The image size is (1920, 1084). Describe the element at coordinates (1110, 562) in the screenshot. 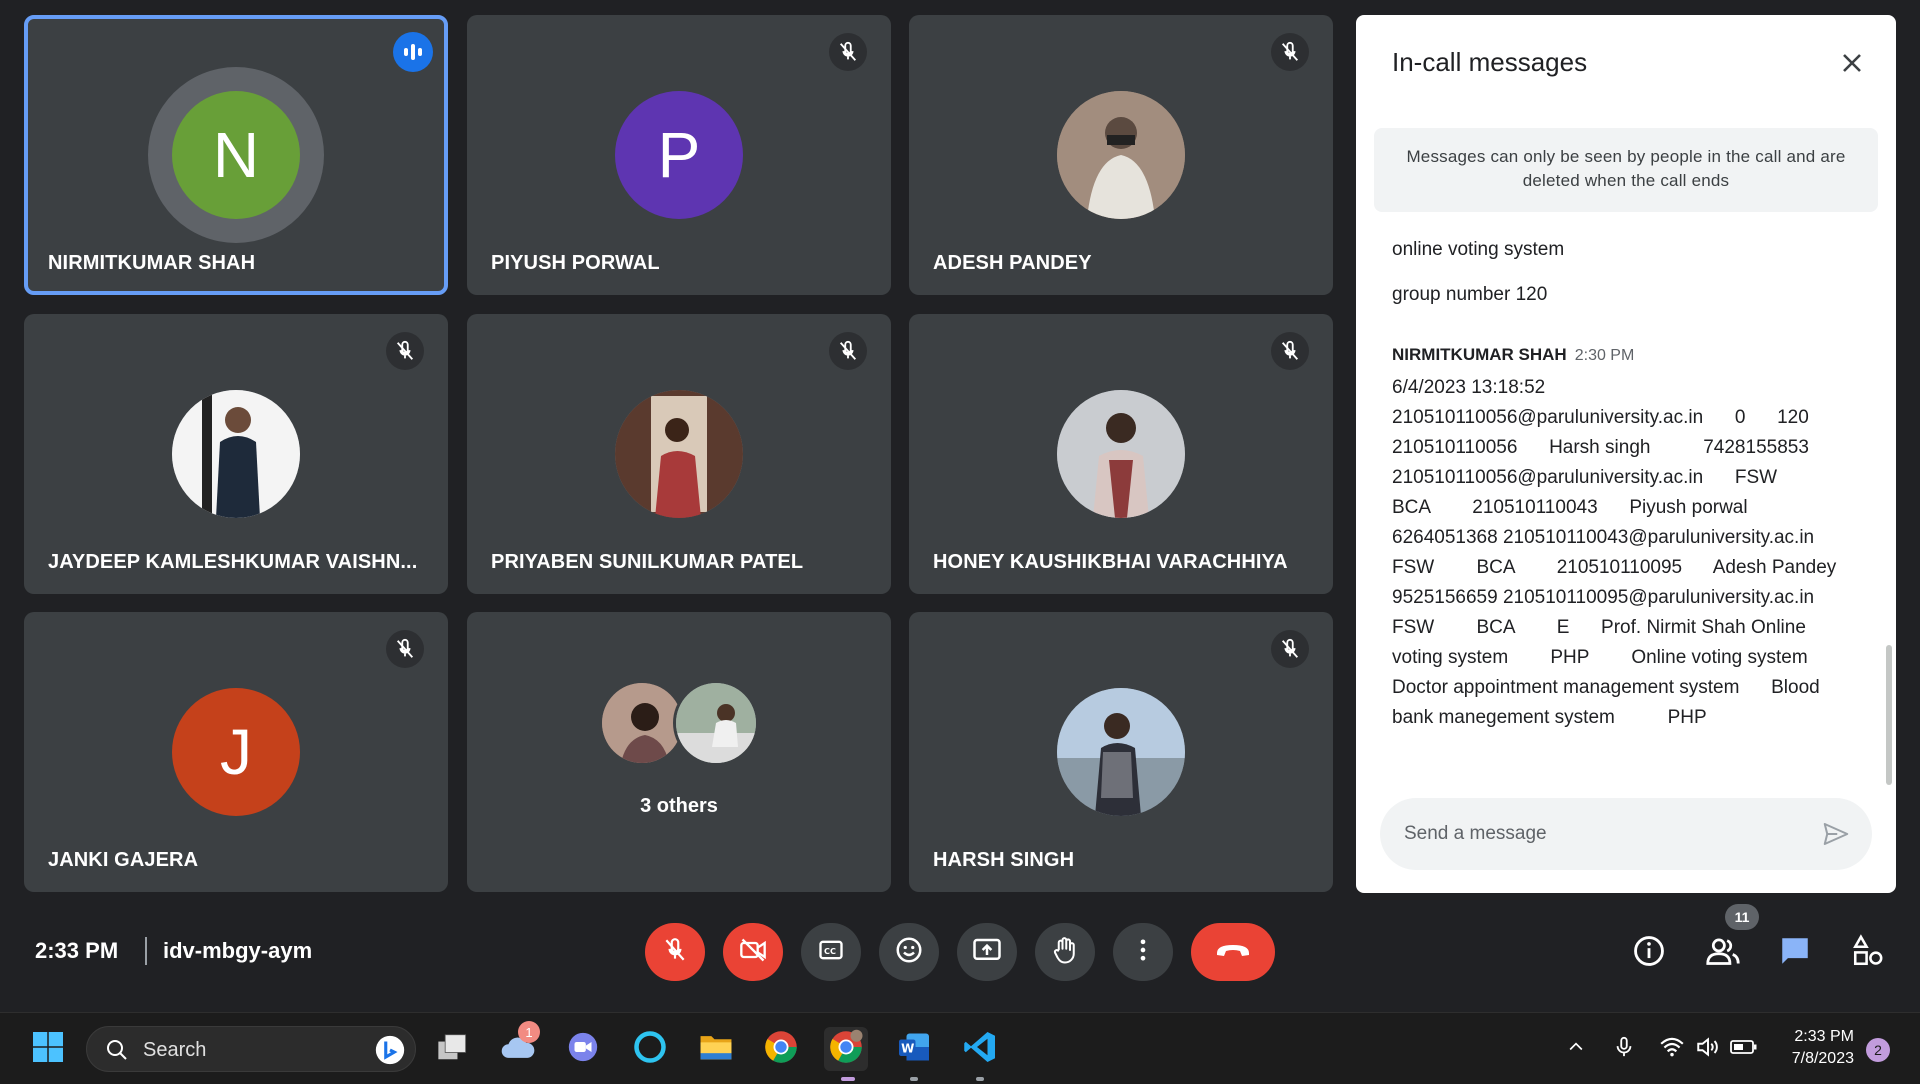

I see `participant-name: HONEY KAUSHIKBHAI VARACHHIYA` at that location.